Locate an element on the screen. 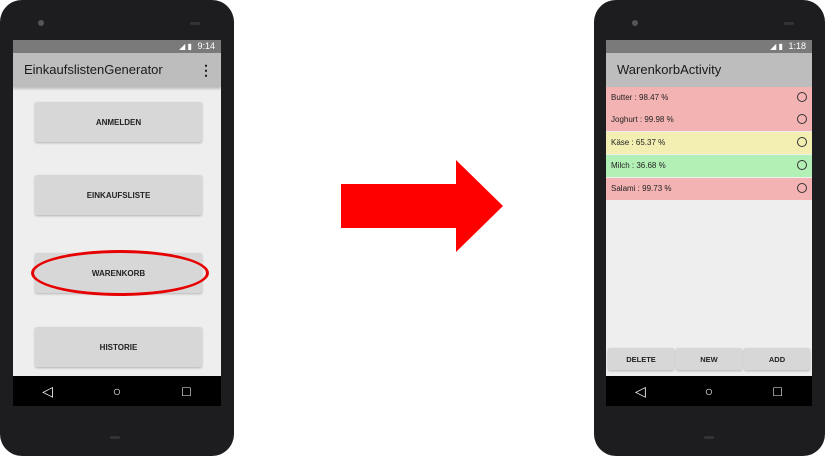 This screenshot has width=825, height=456. list-item: Salami : 99.73 % is located at coordinates (709, 189).